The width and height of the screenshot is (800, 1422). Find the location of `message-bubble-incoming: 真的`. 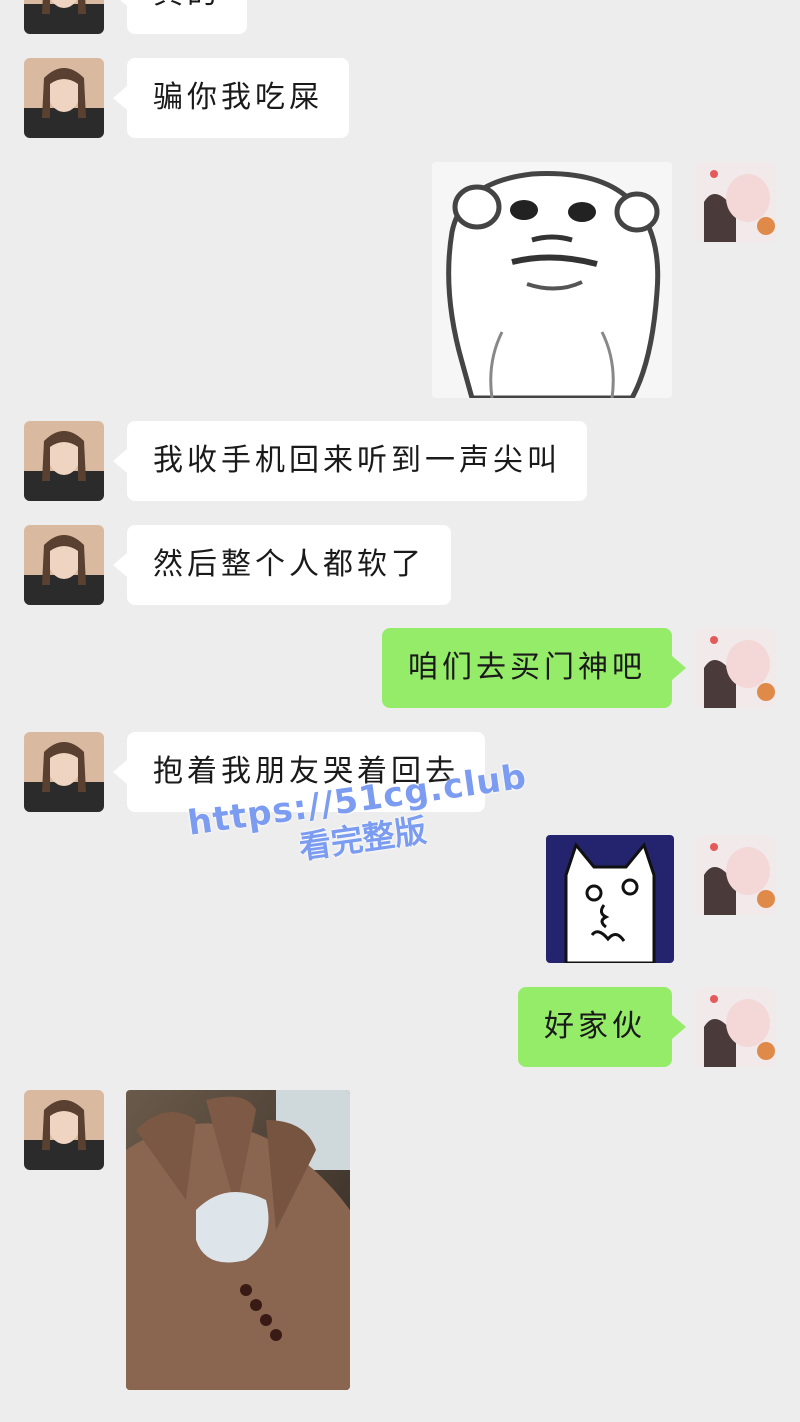

message-bubble-incoming: 真的 is located at coordinates (180, 17).